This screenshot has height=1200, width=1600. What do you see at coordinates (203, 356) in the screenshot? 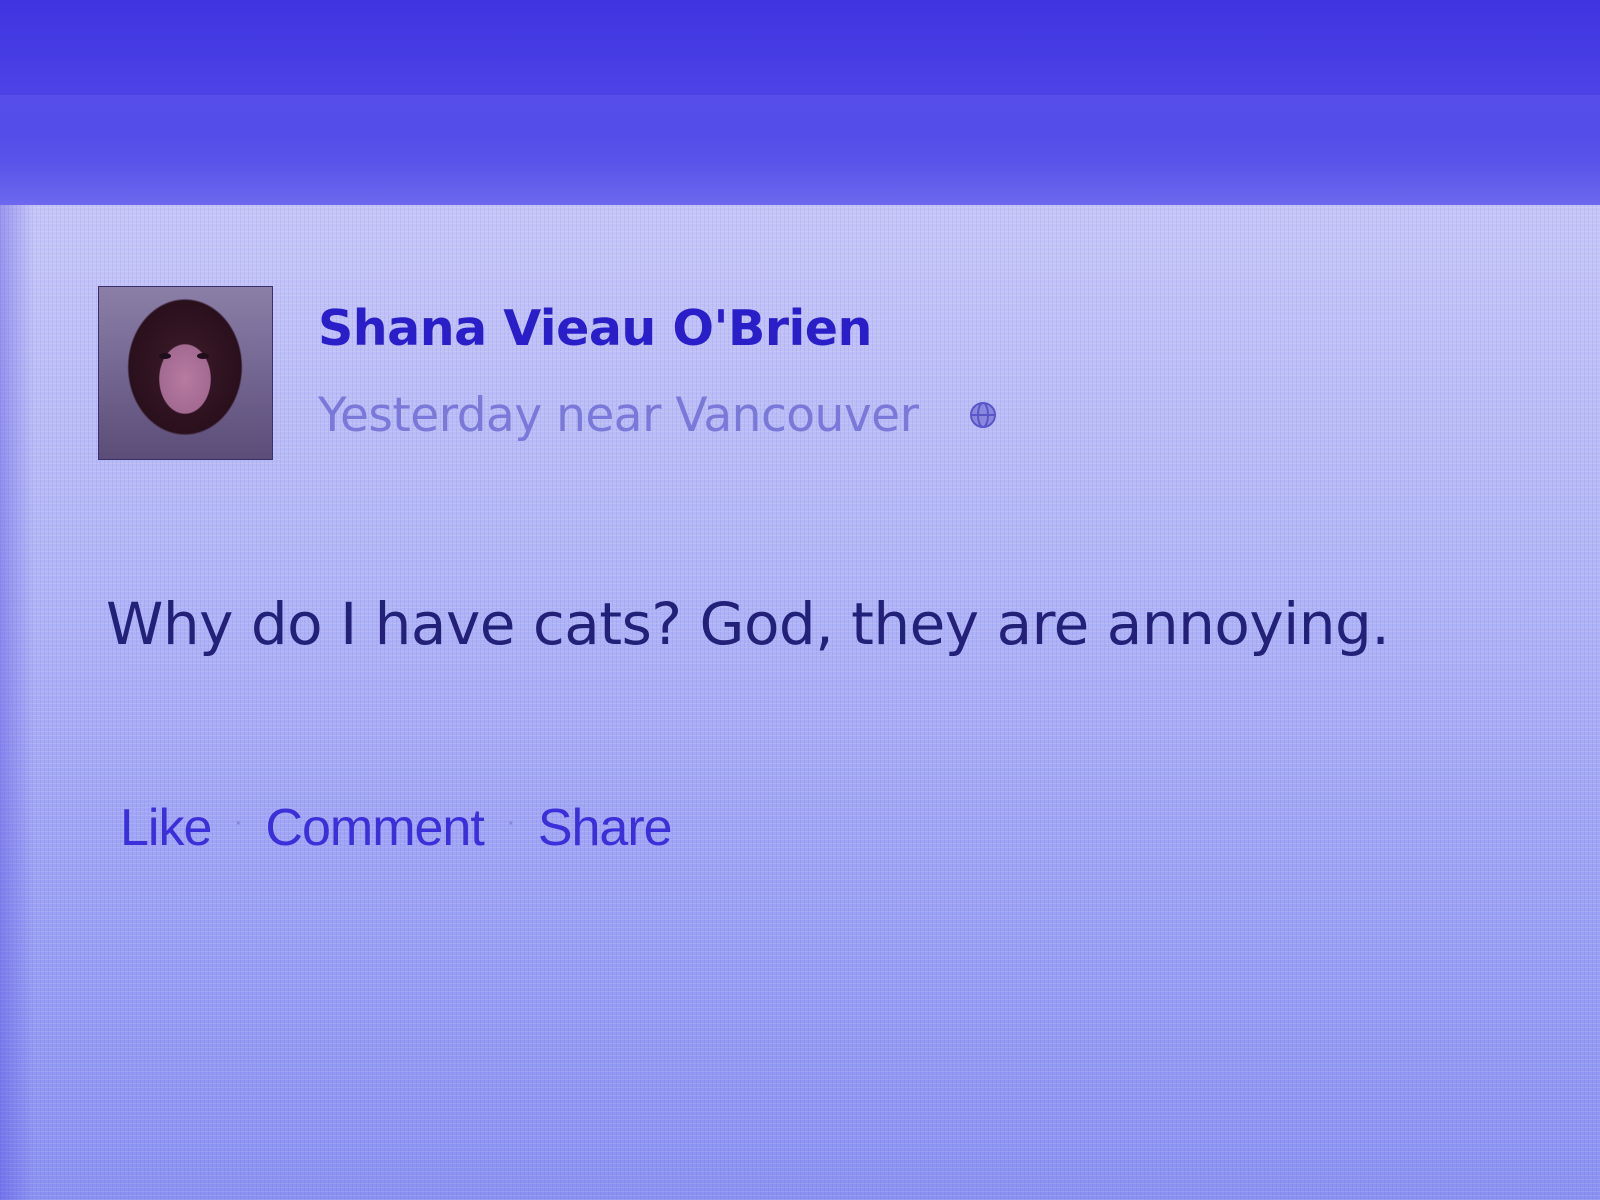
I see `avatar-right-eye` at bounding box center [203, 356].